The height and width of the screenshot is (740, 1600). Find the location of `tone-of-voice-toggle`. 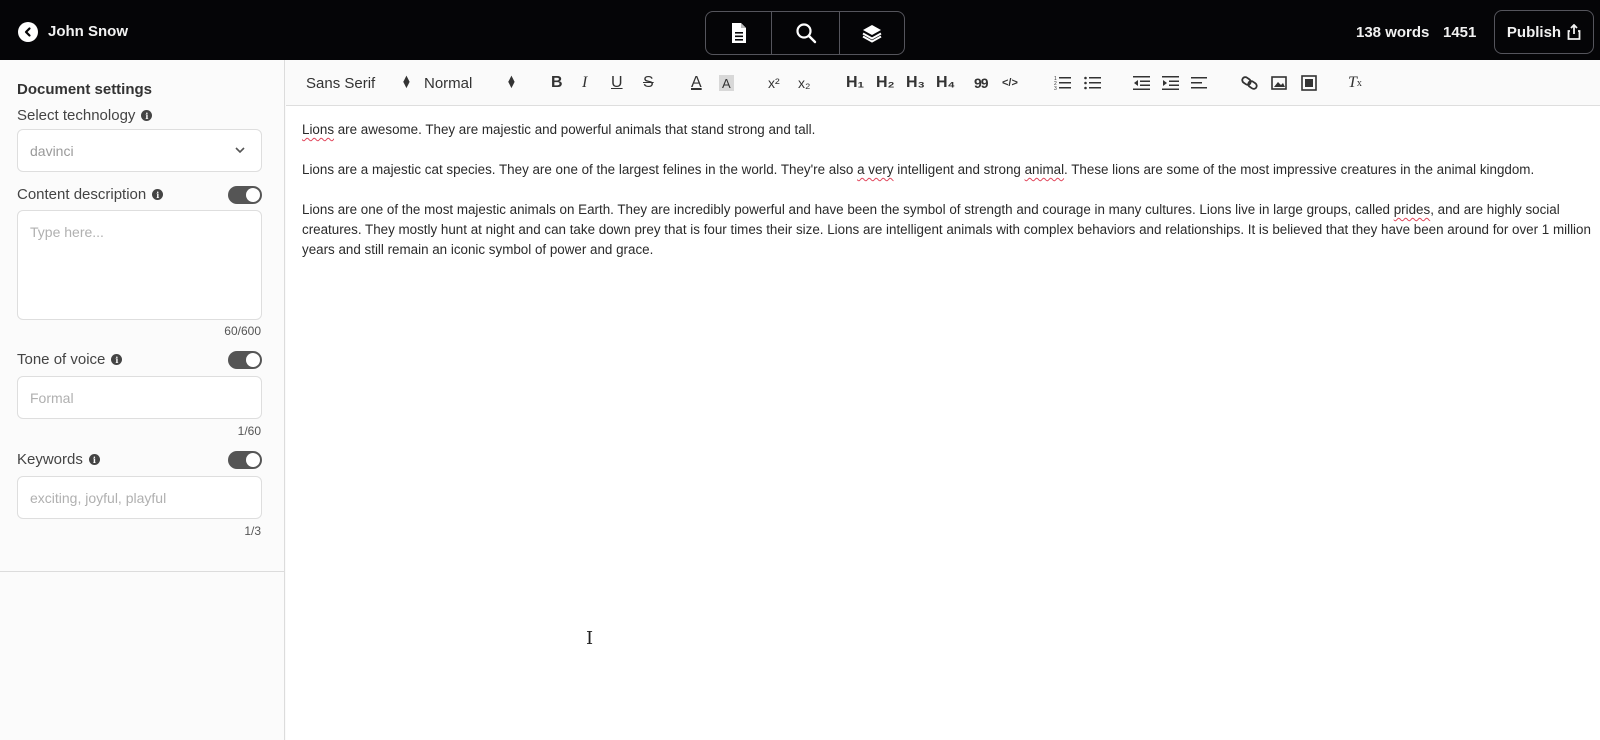

tone-of-voice-toggle is located at coordinates (245, 360).